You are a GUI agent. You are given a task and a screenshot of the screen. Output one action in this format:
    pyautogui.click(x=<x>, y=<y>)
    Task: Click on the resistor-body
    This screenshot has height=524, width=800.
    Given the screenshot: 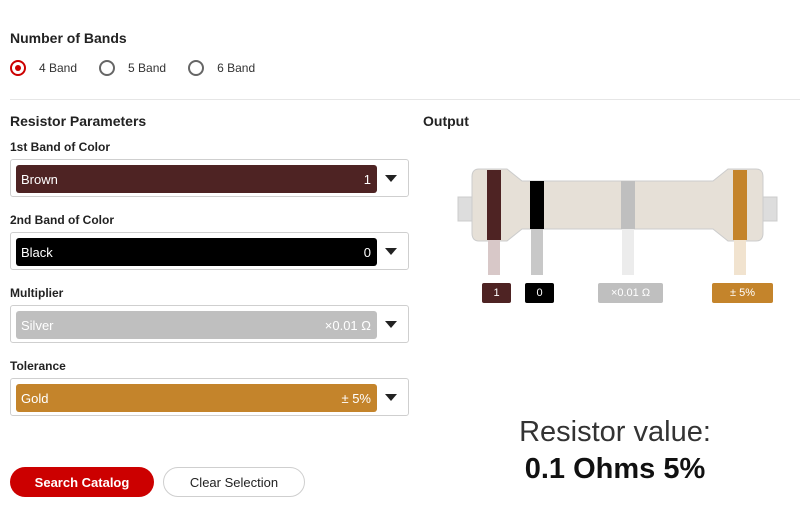 What is the action you would take?
    pyautogui.click(x=617, y=205)
    